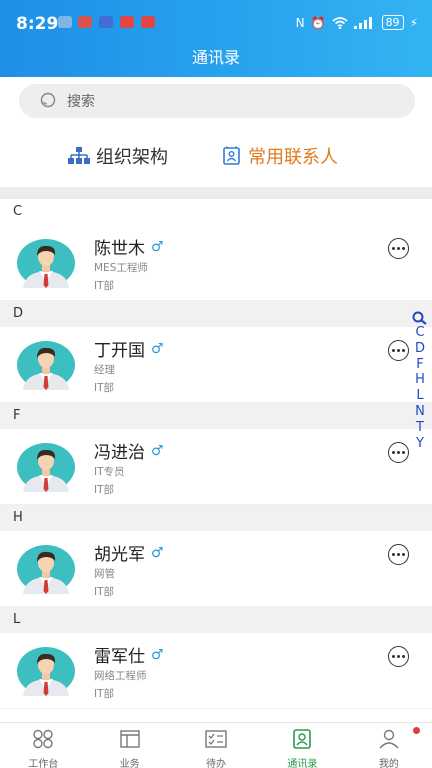 The width and height of the screenshot is (432, 768). Describe the element at coordinates (120, 676) in the screenshot. I see `contact-role: 网络工程师` at that location.